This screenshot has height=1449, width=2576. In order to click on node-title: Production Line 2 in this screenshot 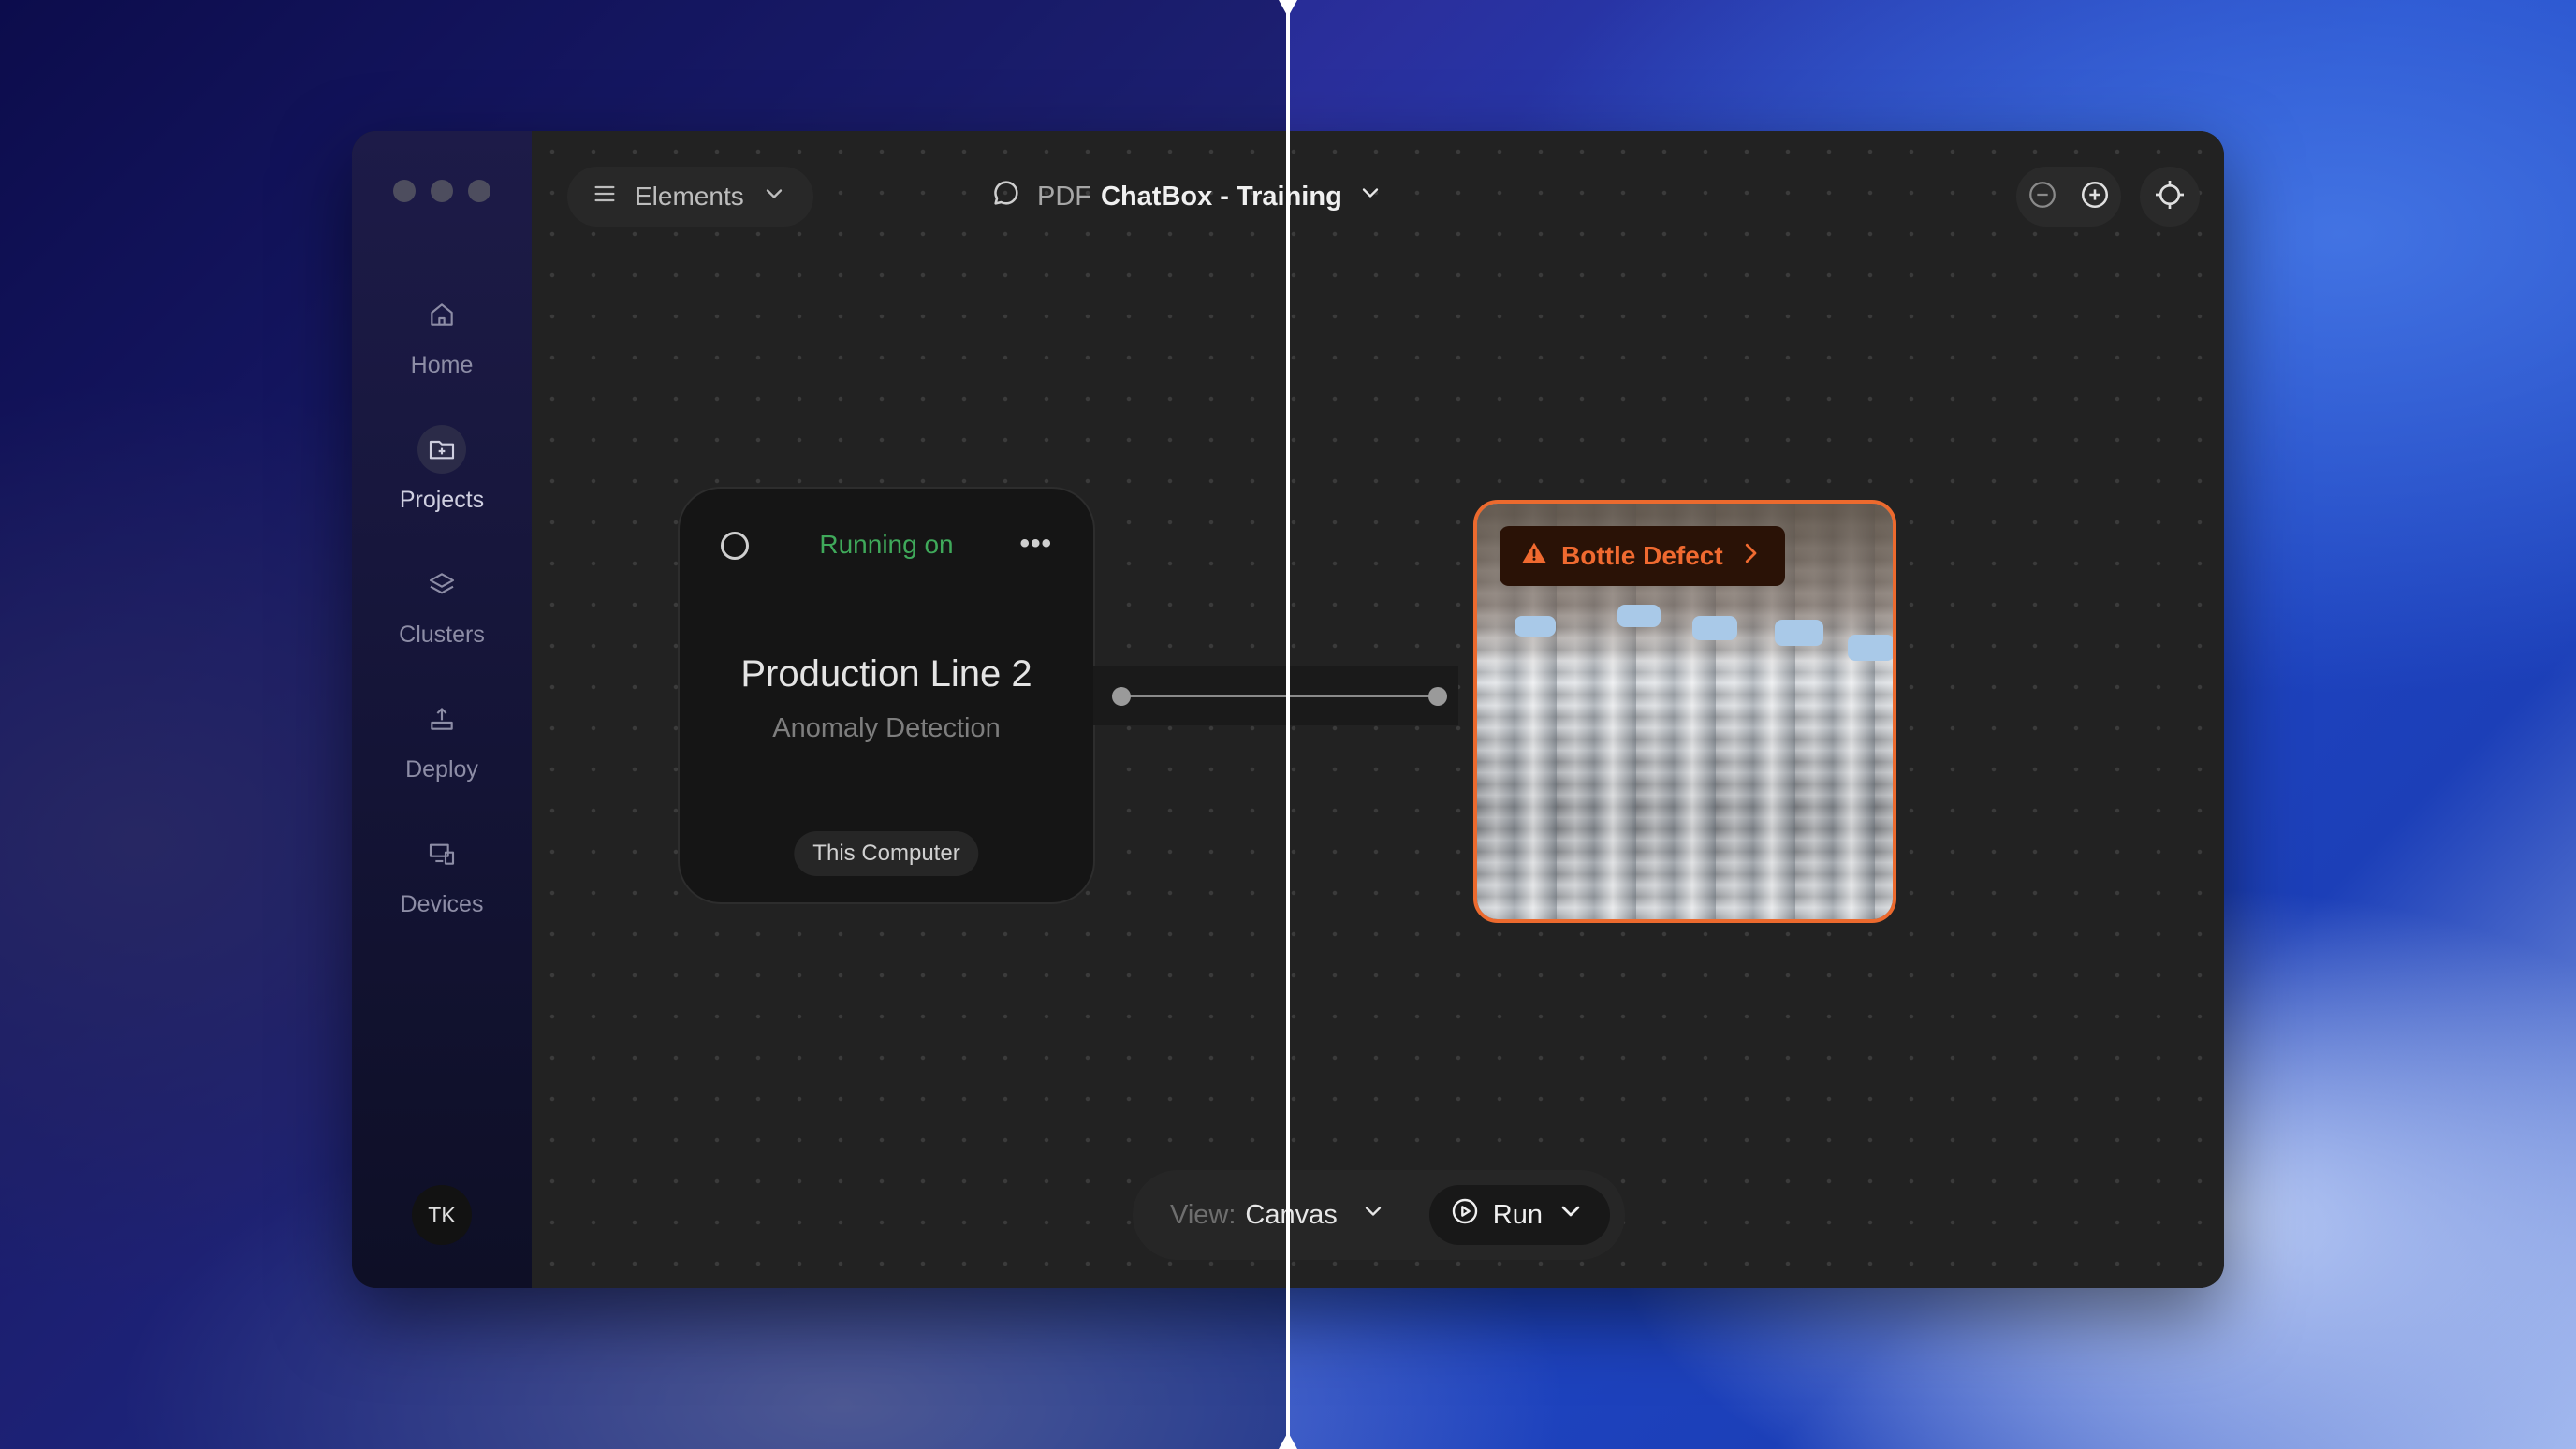, I will do `click(886, 674)`.